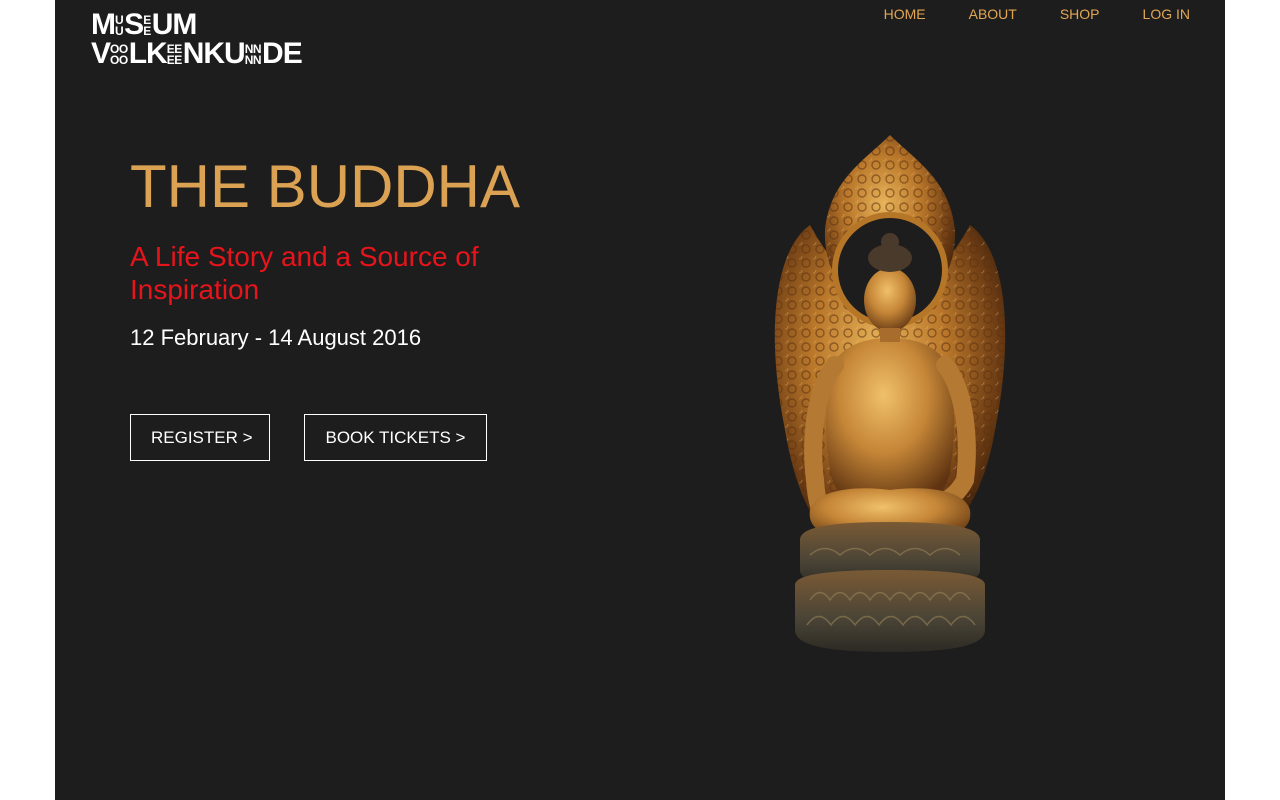 This screenshot has height=800, width=1280. I want to click on exhibition-title: THE BUDDHA, so click(325, 186).